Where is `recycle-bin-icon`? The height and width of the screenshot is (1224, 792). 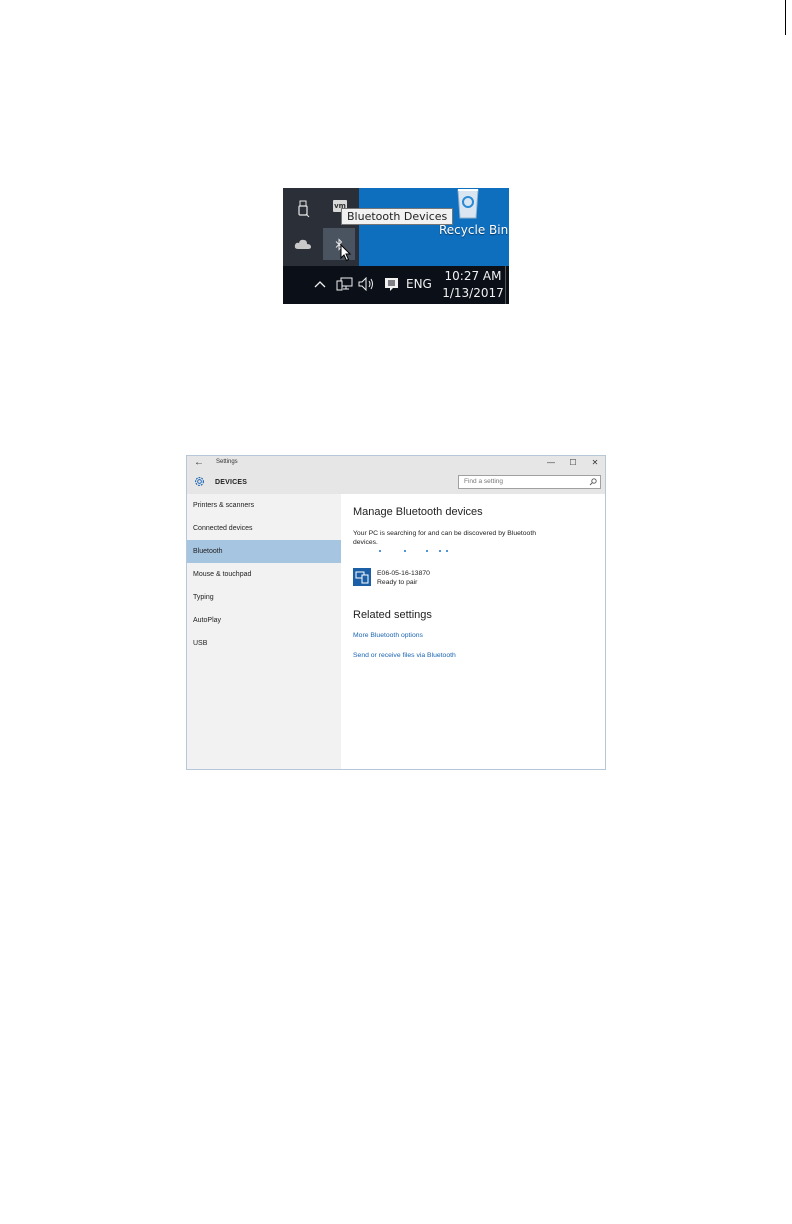 recycle-bin-icon is located at coordinates (468, 204).